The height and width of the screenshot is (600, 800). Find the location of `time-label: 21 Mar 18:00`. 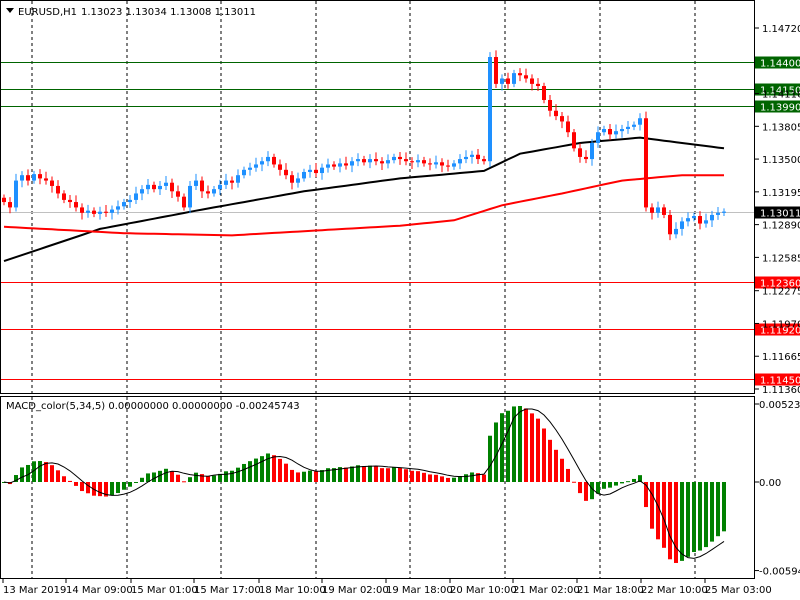

time-label: 21 Mar 18:00 is located at coordinates (610, 590).